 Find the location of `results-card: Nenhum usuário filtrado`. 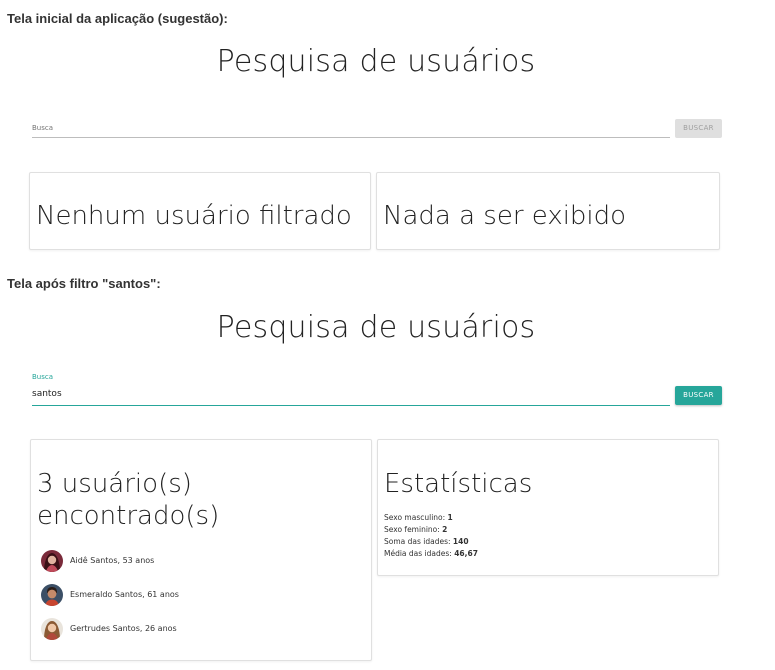

results-card: Nenhum usuário filtrado is located at coordinates (200, 211).